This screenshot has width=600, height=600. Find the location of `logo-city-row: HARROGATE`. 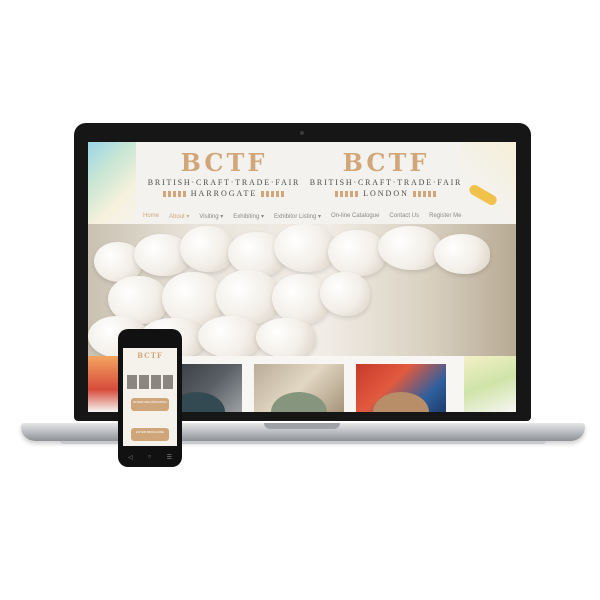

logo-city-row: HARROGATE is located at coordinates (224, 193).